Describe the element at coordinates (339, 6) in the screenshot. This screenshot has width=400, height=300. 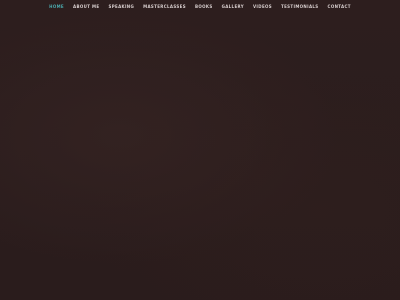
I see `nav-item-contact: CONTACT` at that location.